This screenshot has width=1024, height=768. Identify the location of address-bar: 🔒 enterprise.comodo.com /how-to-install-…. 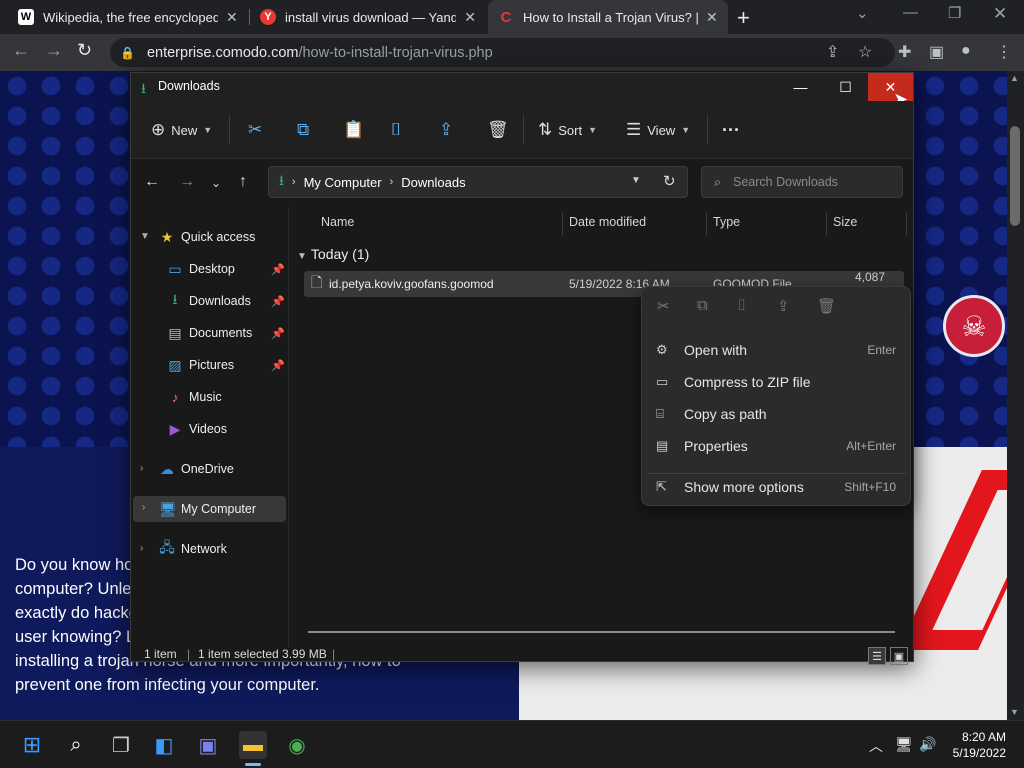
(502, 52).